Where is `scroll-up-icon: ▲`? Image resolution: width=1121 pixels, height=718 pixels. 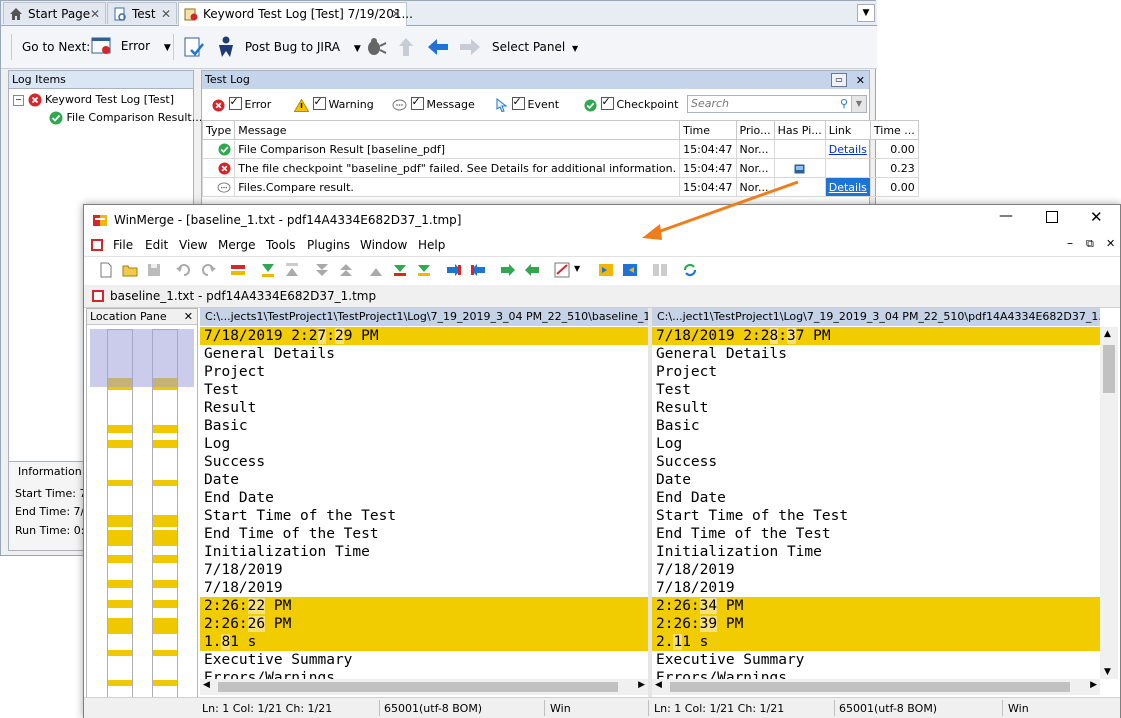 scroll-up-icon: ▲ is located at coordinates (1107, 334).